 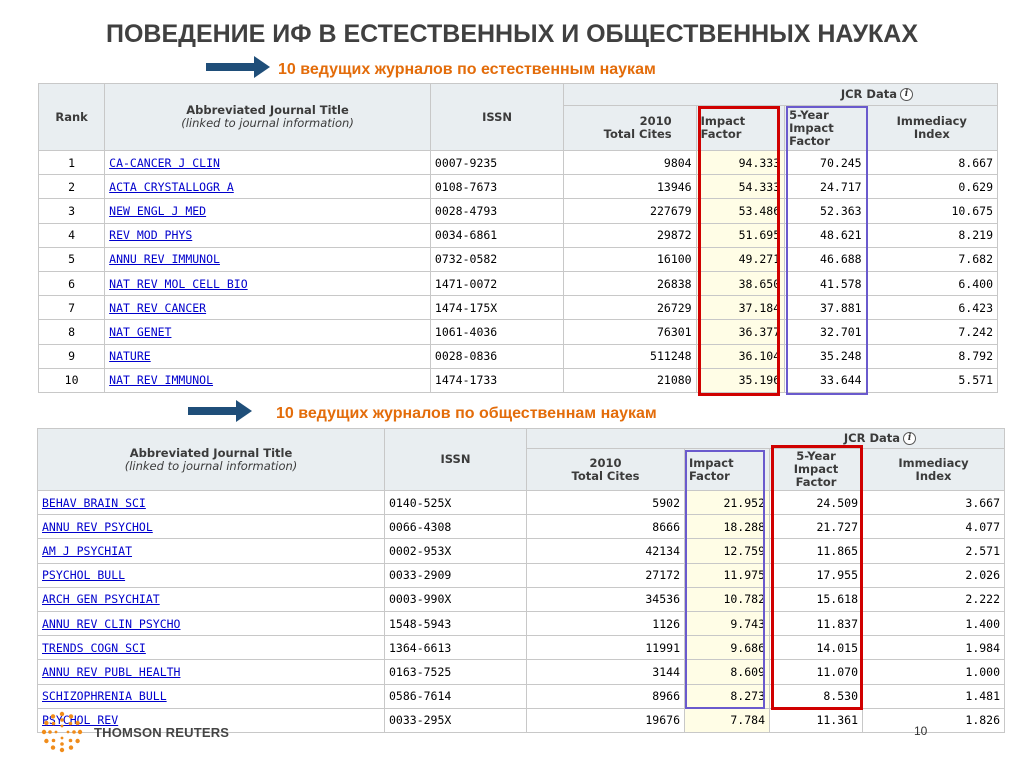 What do you see at coordinates (267, 283) in the screenshot?
I see `journal-title-cell: NAT REV MOL CELL BIO` at bounding box center [267, 283].